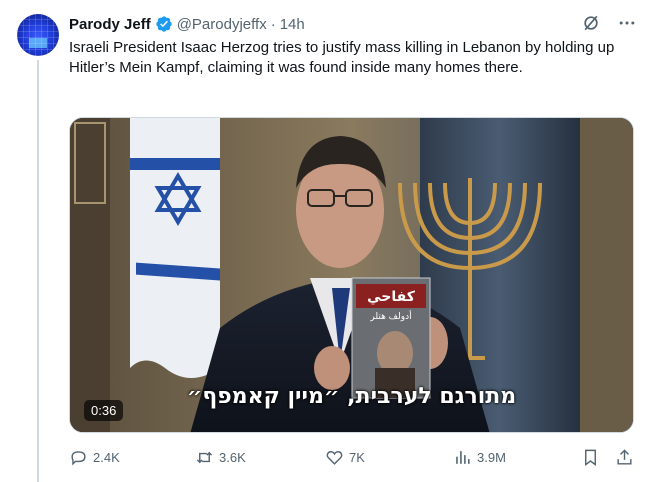 The image size is (652, 482). What do you see at coordinates (110, 24) in the screenshot?
I see `author-name: Parody Jeff` at bounding box center [110, 24].